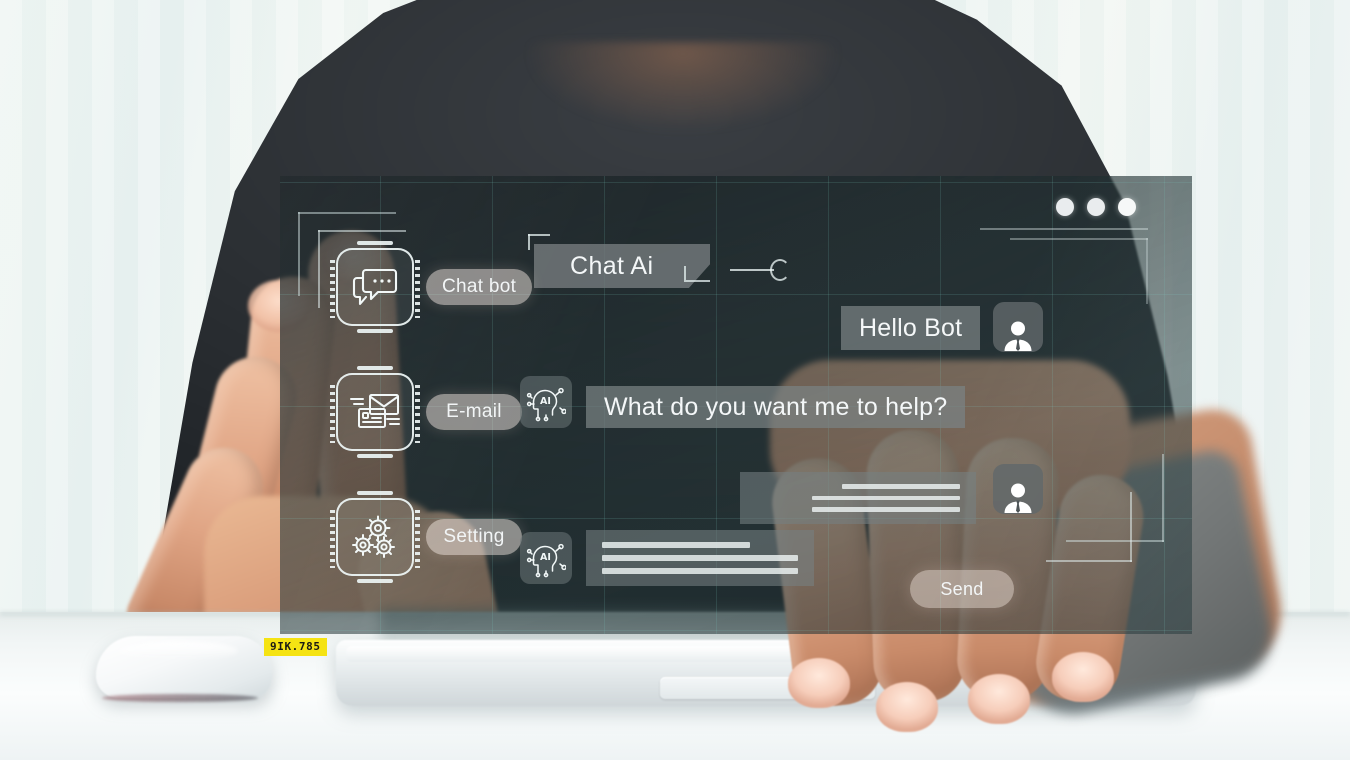 This screenshot has height=760, width=1350. What do you see at coordinates (1064, 229) in the screenshot?
I see `header-rule-top` at bounding box center [1064, 229].